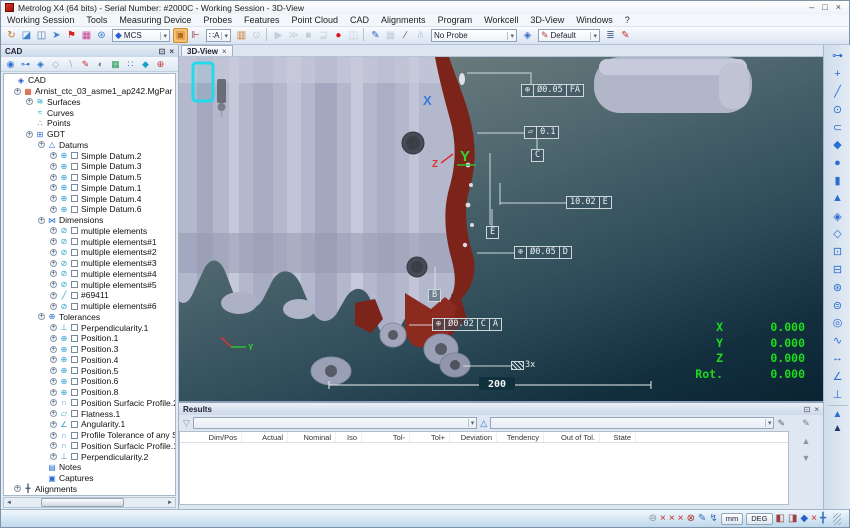  What do you see at coordinates (837, 270) in the screenshot?
I see `slot-feature-icon: ⊟` at bounding box center [837, 270].